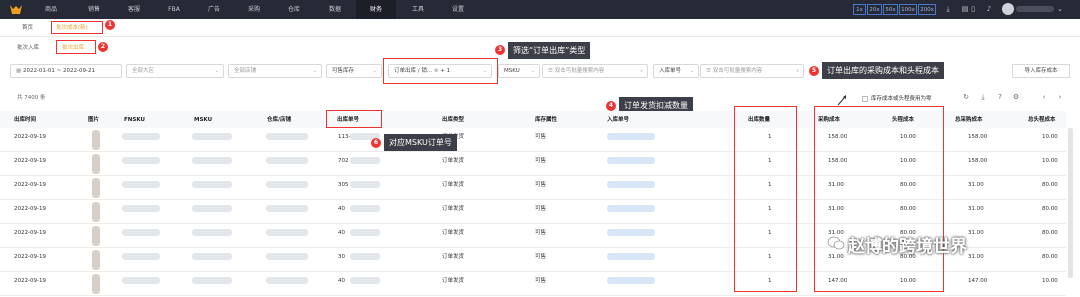  What do you see at coordinates (1041, 71) in the screenshot?
I see `import-cost-button: 导入库存成本` at bounding box center [1041, 71].